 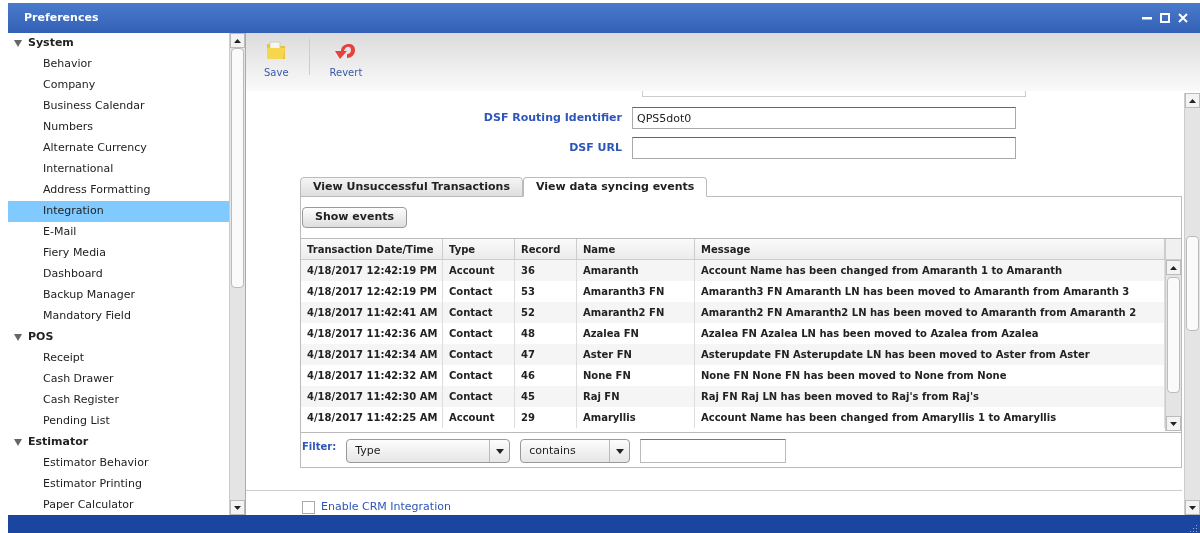 What do you see at coordinates (118, 316) in the screenshot?
I see `sidebar-item: Mandatory Field` at bounding box center [118, 316].